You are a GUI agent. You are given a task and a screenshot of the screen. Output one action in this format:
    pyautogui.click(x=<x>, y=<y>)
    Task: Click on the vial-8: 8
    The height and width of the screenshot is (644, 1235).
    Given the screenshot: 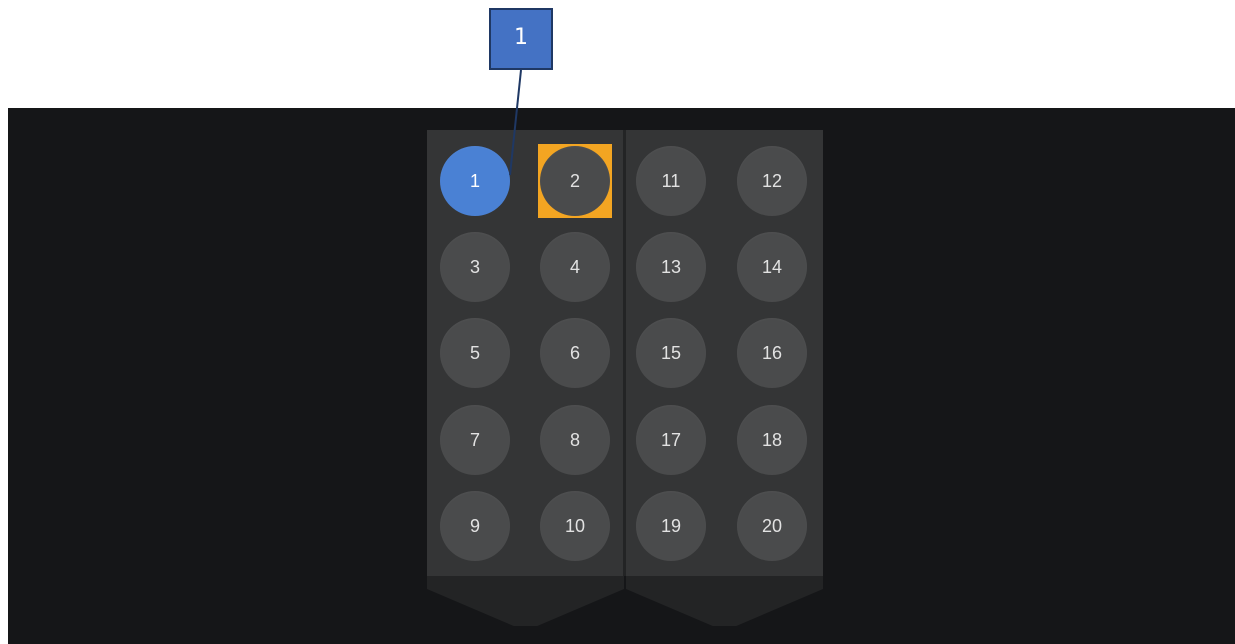 What is the action you would take?
    pyautogui.click(x=575, y=440)
    